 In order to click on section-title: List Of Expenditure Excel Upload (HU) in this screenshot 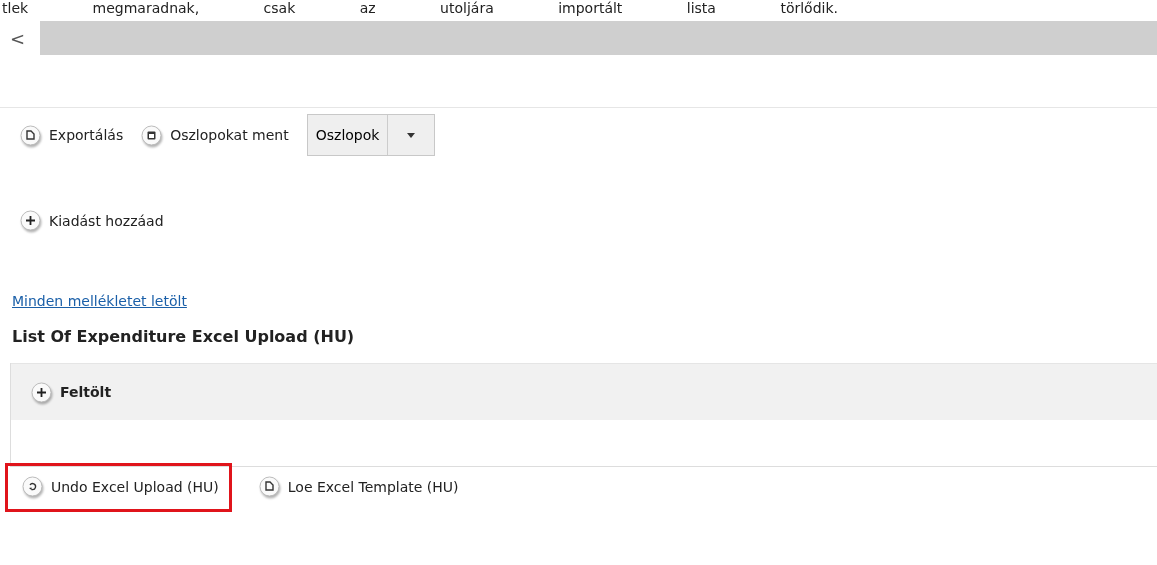, I will do `click(184, 336)`.